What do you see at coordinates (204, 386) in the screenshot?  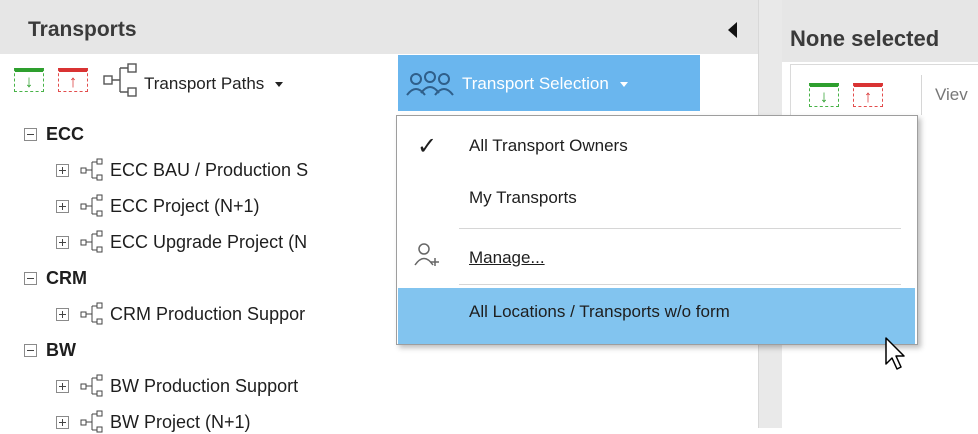 I see `tree-item: BW Production Support` at bounding box center [204, 386].